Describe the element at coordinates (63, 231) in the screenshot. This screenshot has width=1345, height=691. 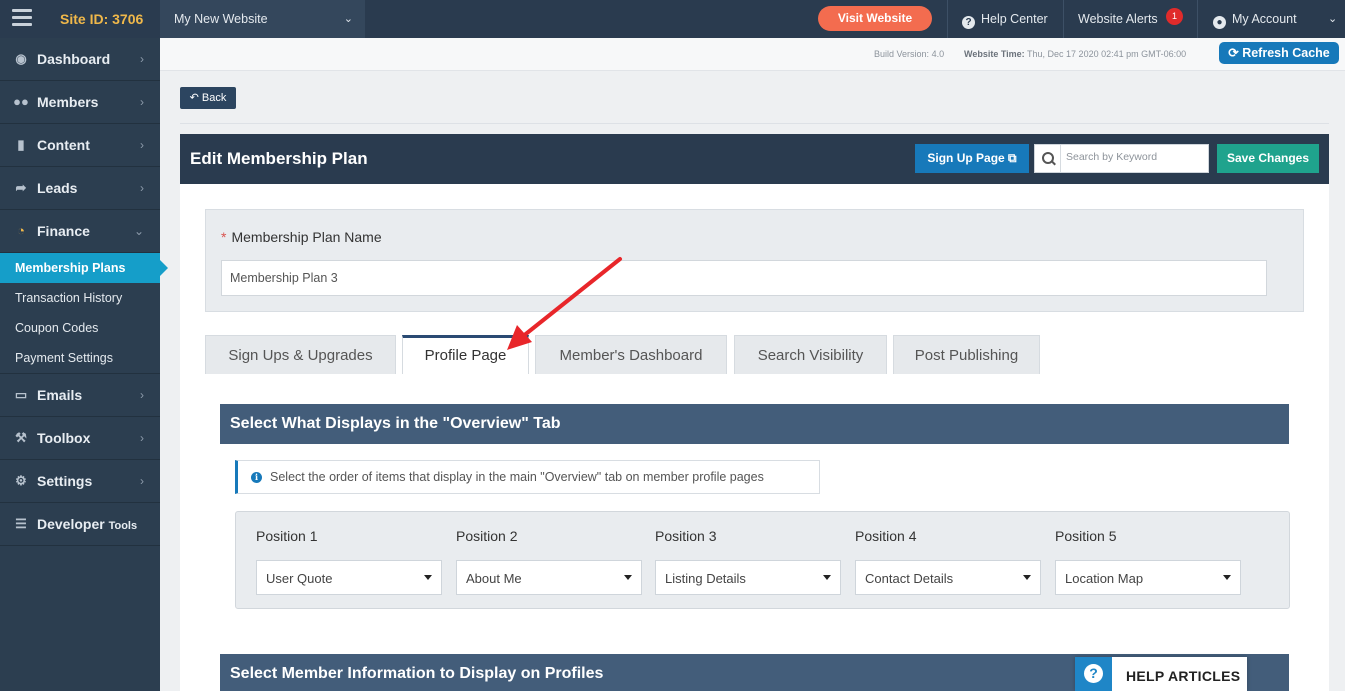
I see `sidebar-item-label: Finance` at that location.